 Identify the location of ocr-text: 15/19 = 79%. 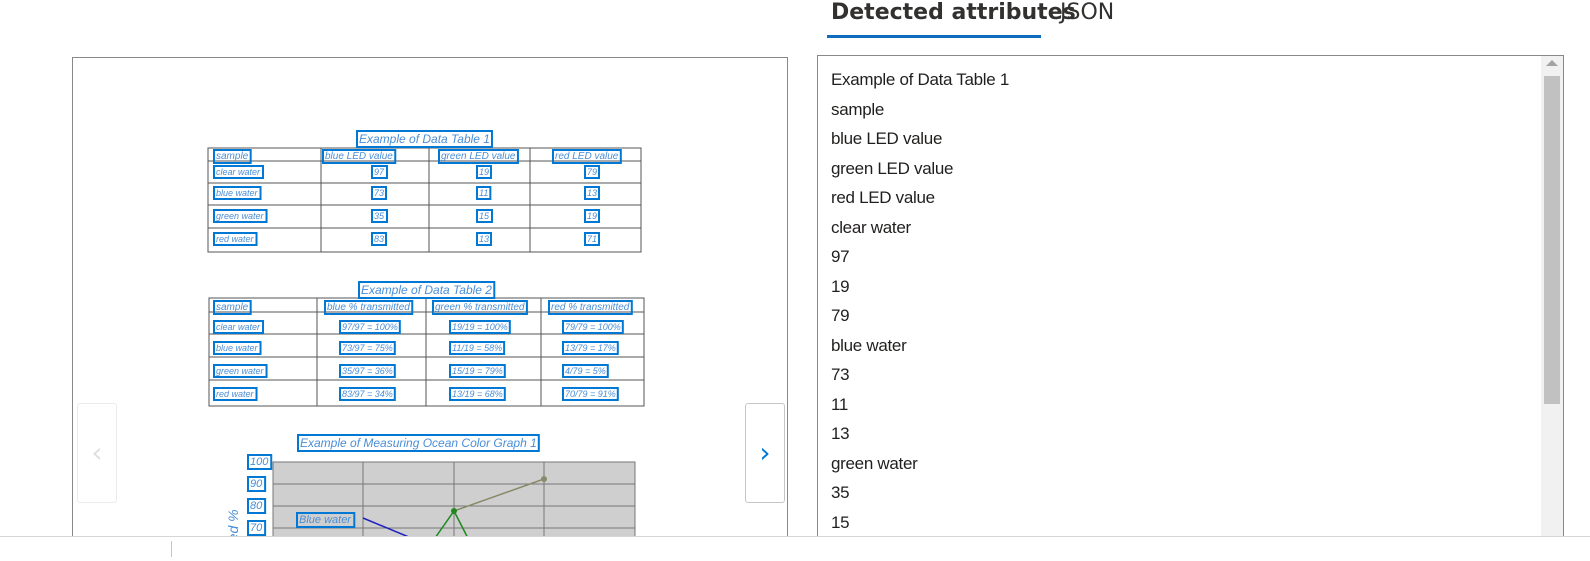
(477, 371).